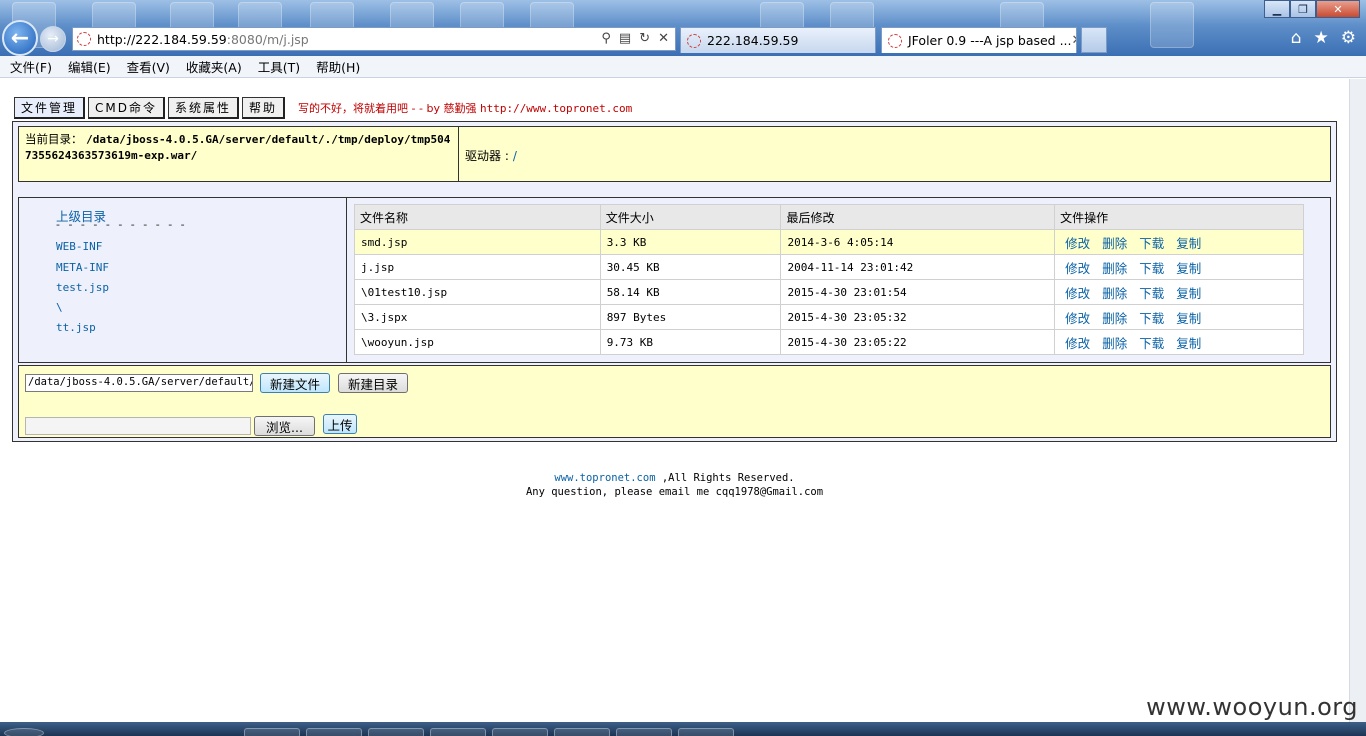  Describe the element at coordinates (515, 156) in the screenshot. I see `drive-root-link: /` at that location.